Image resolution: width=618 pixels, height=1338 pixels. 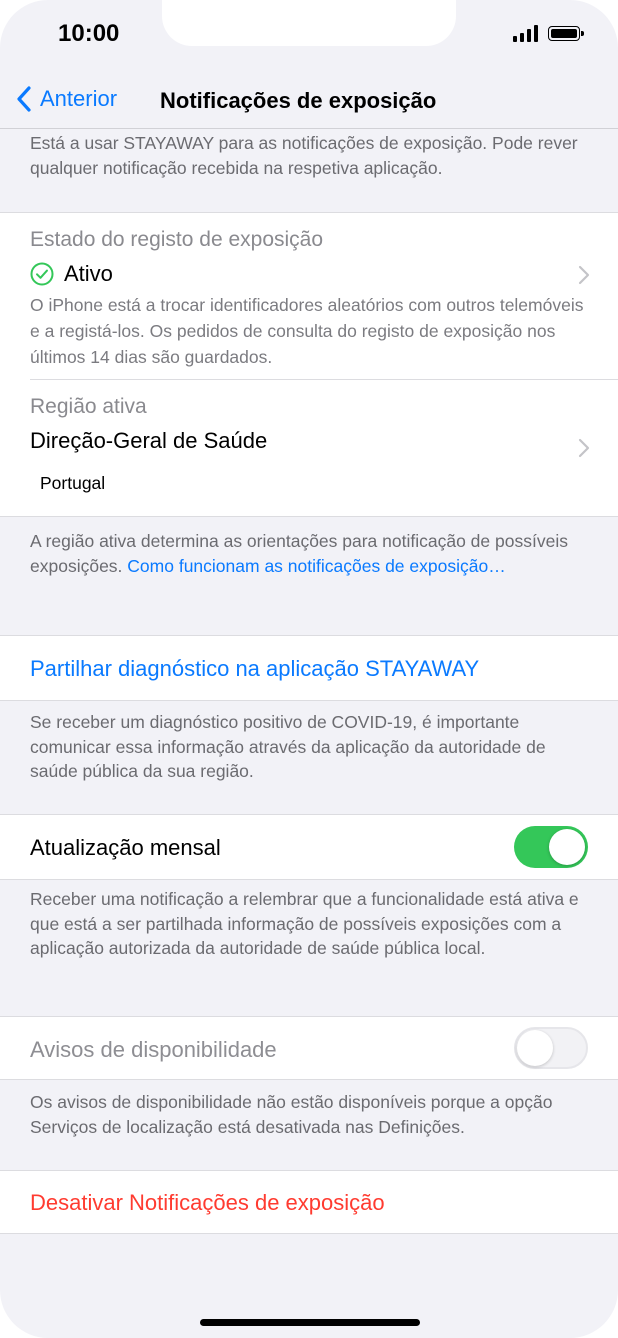 I want to click on battery-icon, so click(x=566, y=33).